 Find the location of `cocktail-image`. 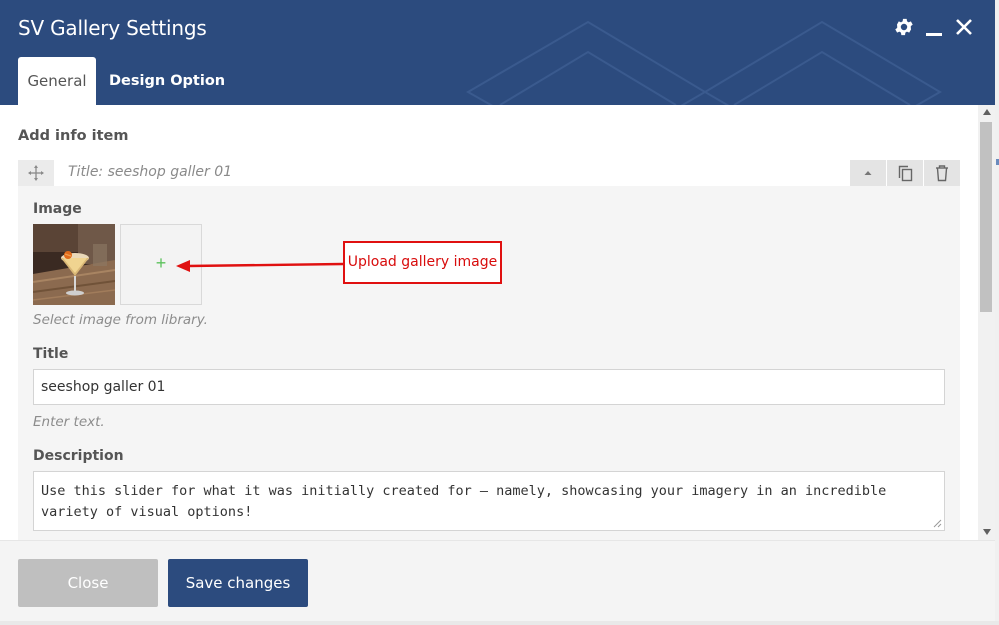

cocktail-image is located at coordinates (74, 264).